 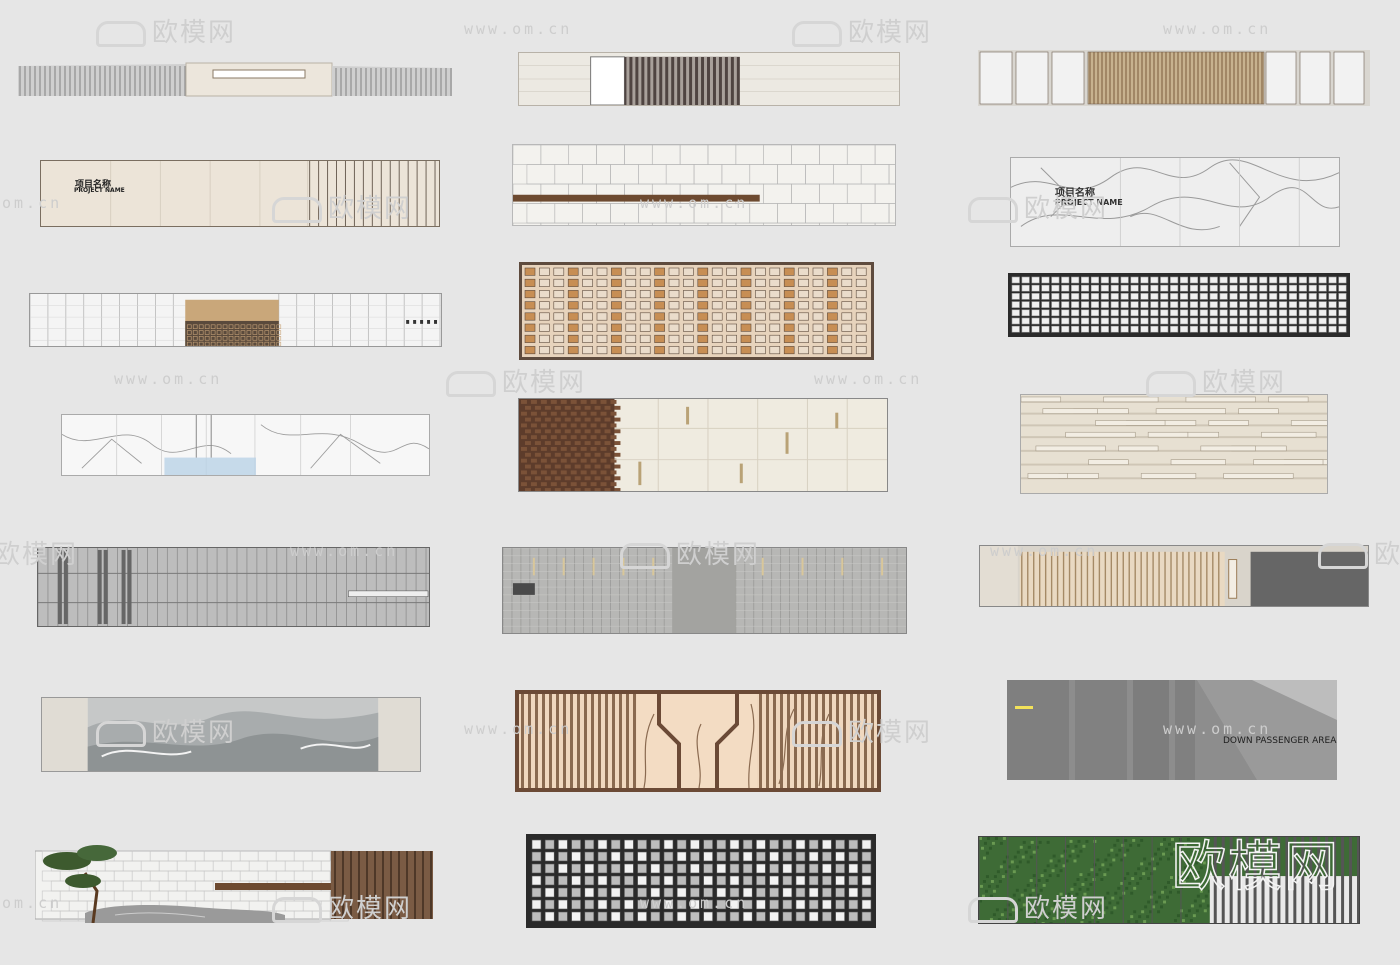 I want to click on wall-panel-4: 项目名称 PROJECT NAME, so click(x=240, y=193).